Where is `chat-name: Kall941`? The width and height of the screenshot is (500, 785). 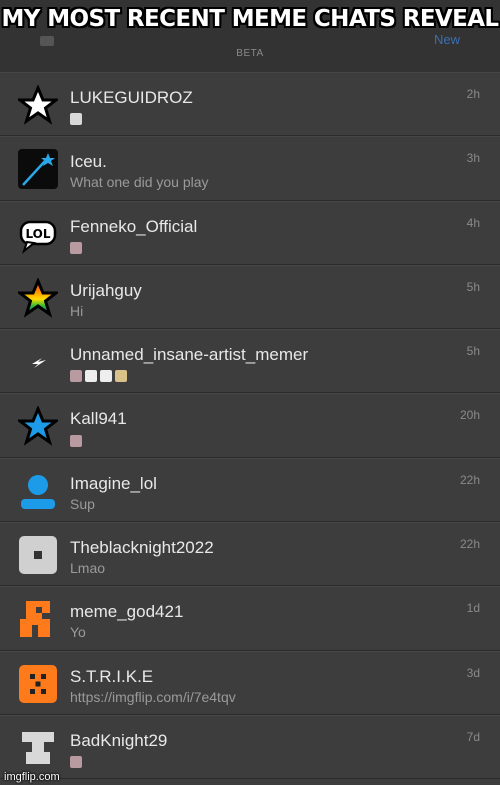
chat-name: Kall941 is located at coordinates (98, 419).